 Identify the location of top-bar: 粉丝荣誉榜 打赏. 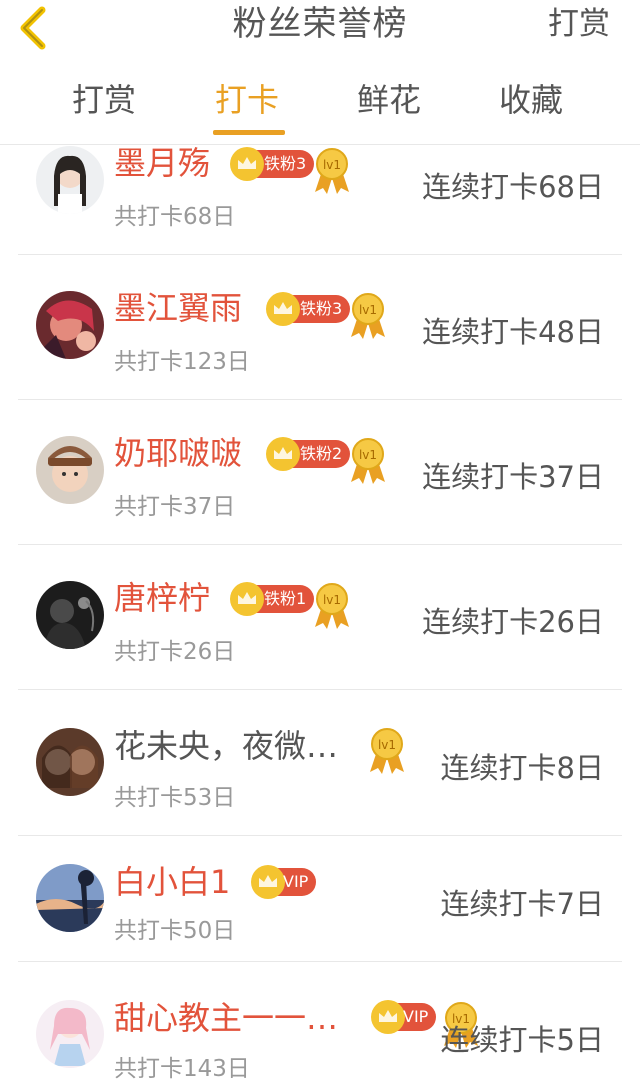
(320, 29).